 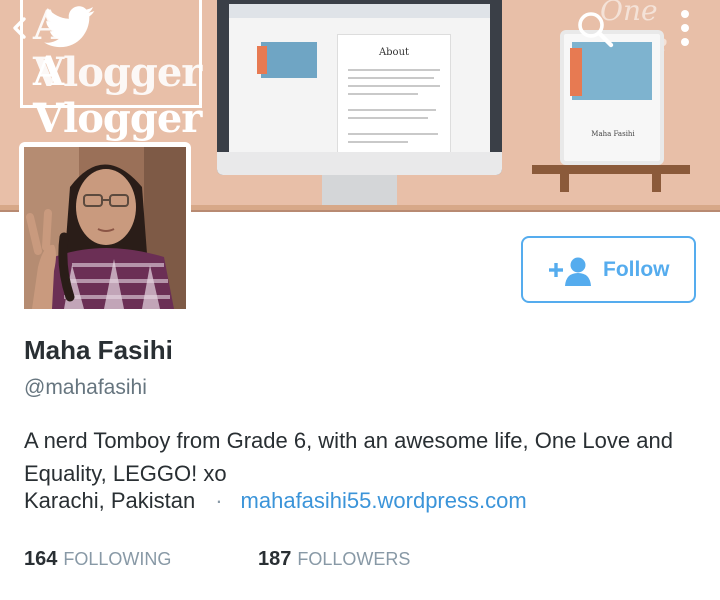 I want to click on banner-monitor-stand, so click(x=359, y=190).